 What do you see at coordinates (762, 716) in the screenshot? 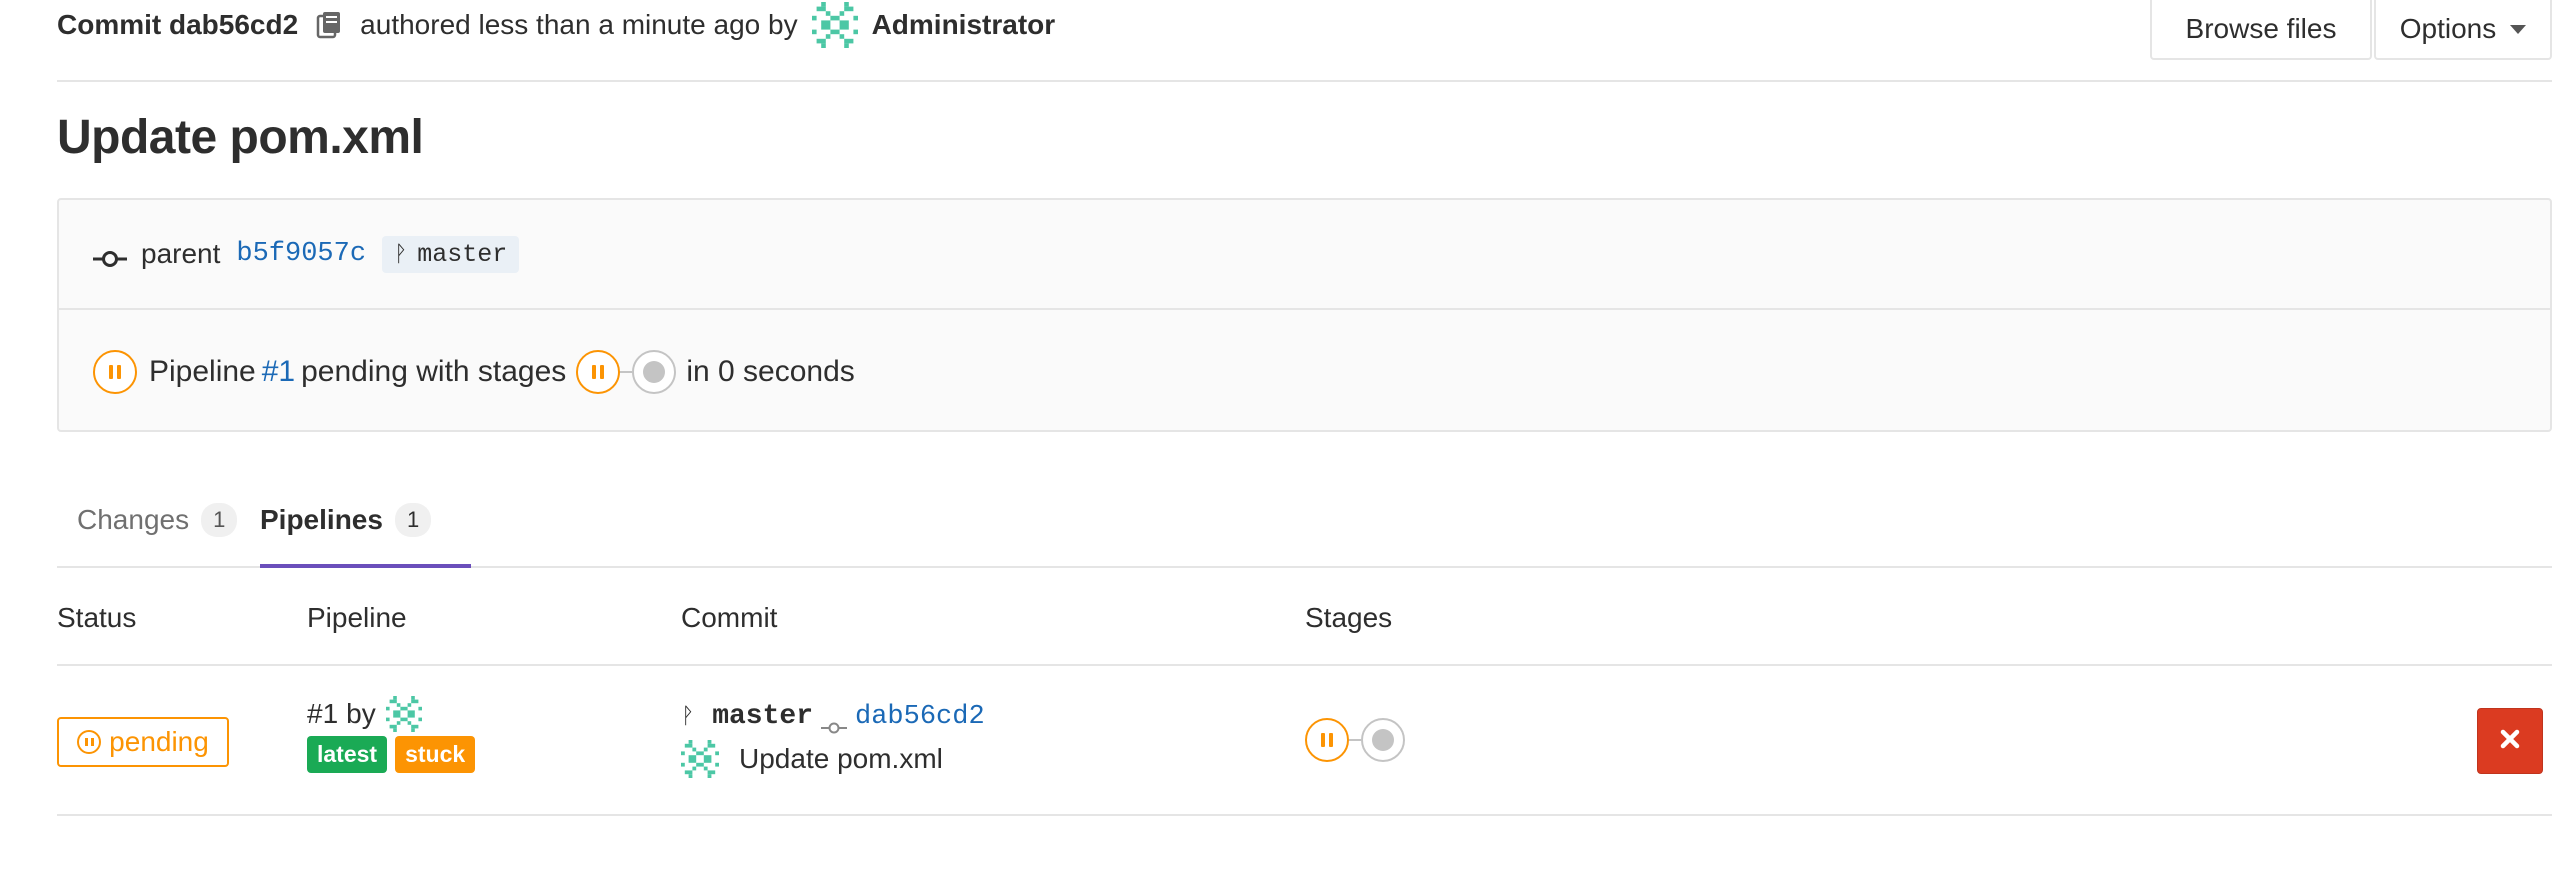
I see `commit-branch-link: master` at bounding box center [762, 716].